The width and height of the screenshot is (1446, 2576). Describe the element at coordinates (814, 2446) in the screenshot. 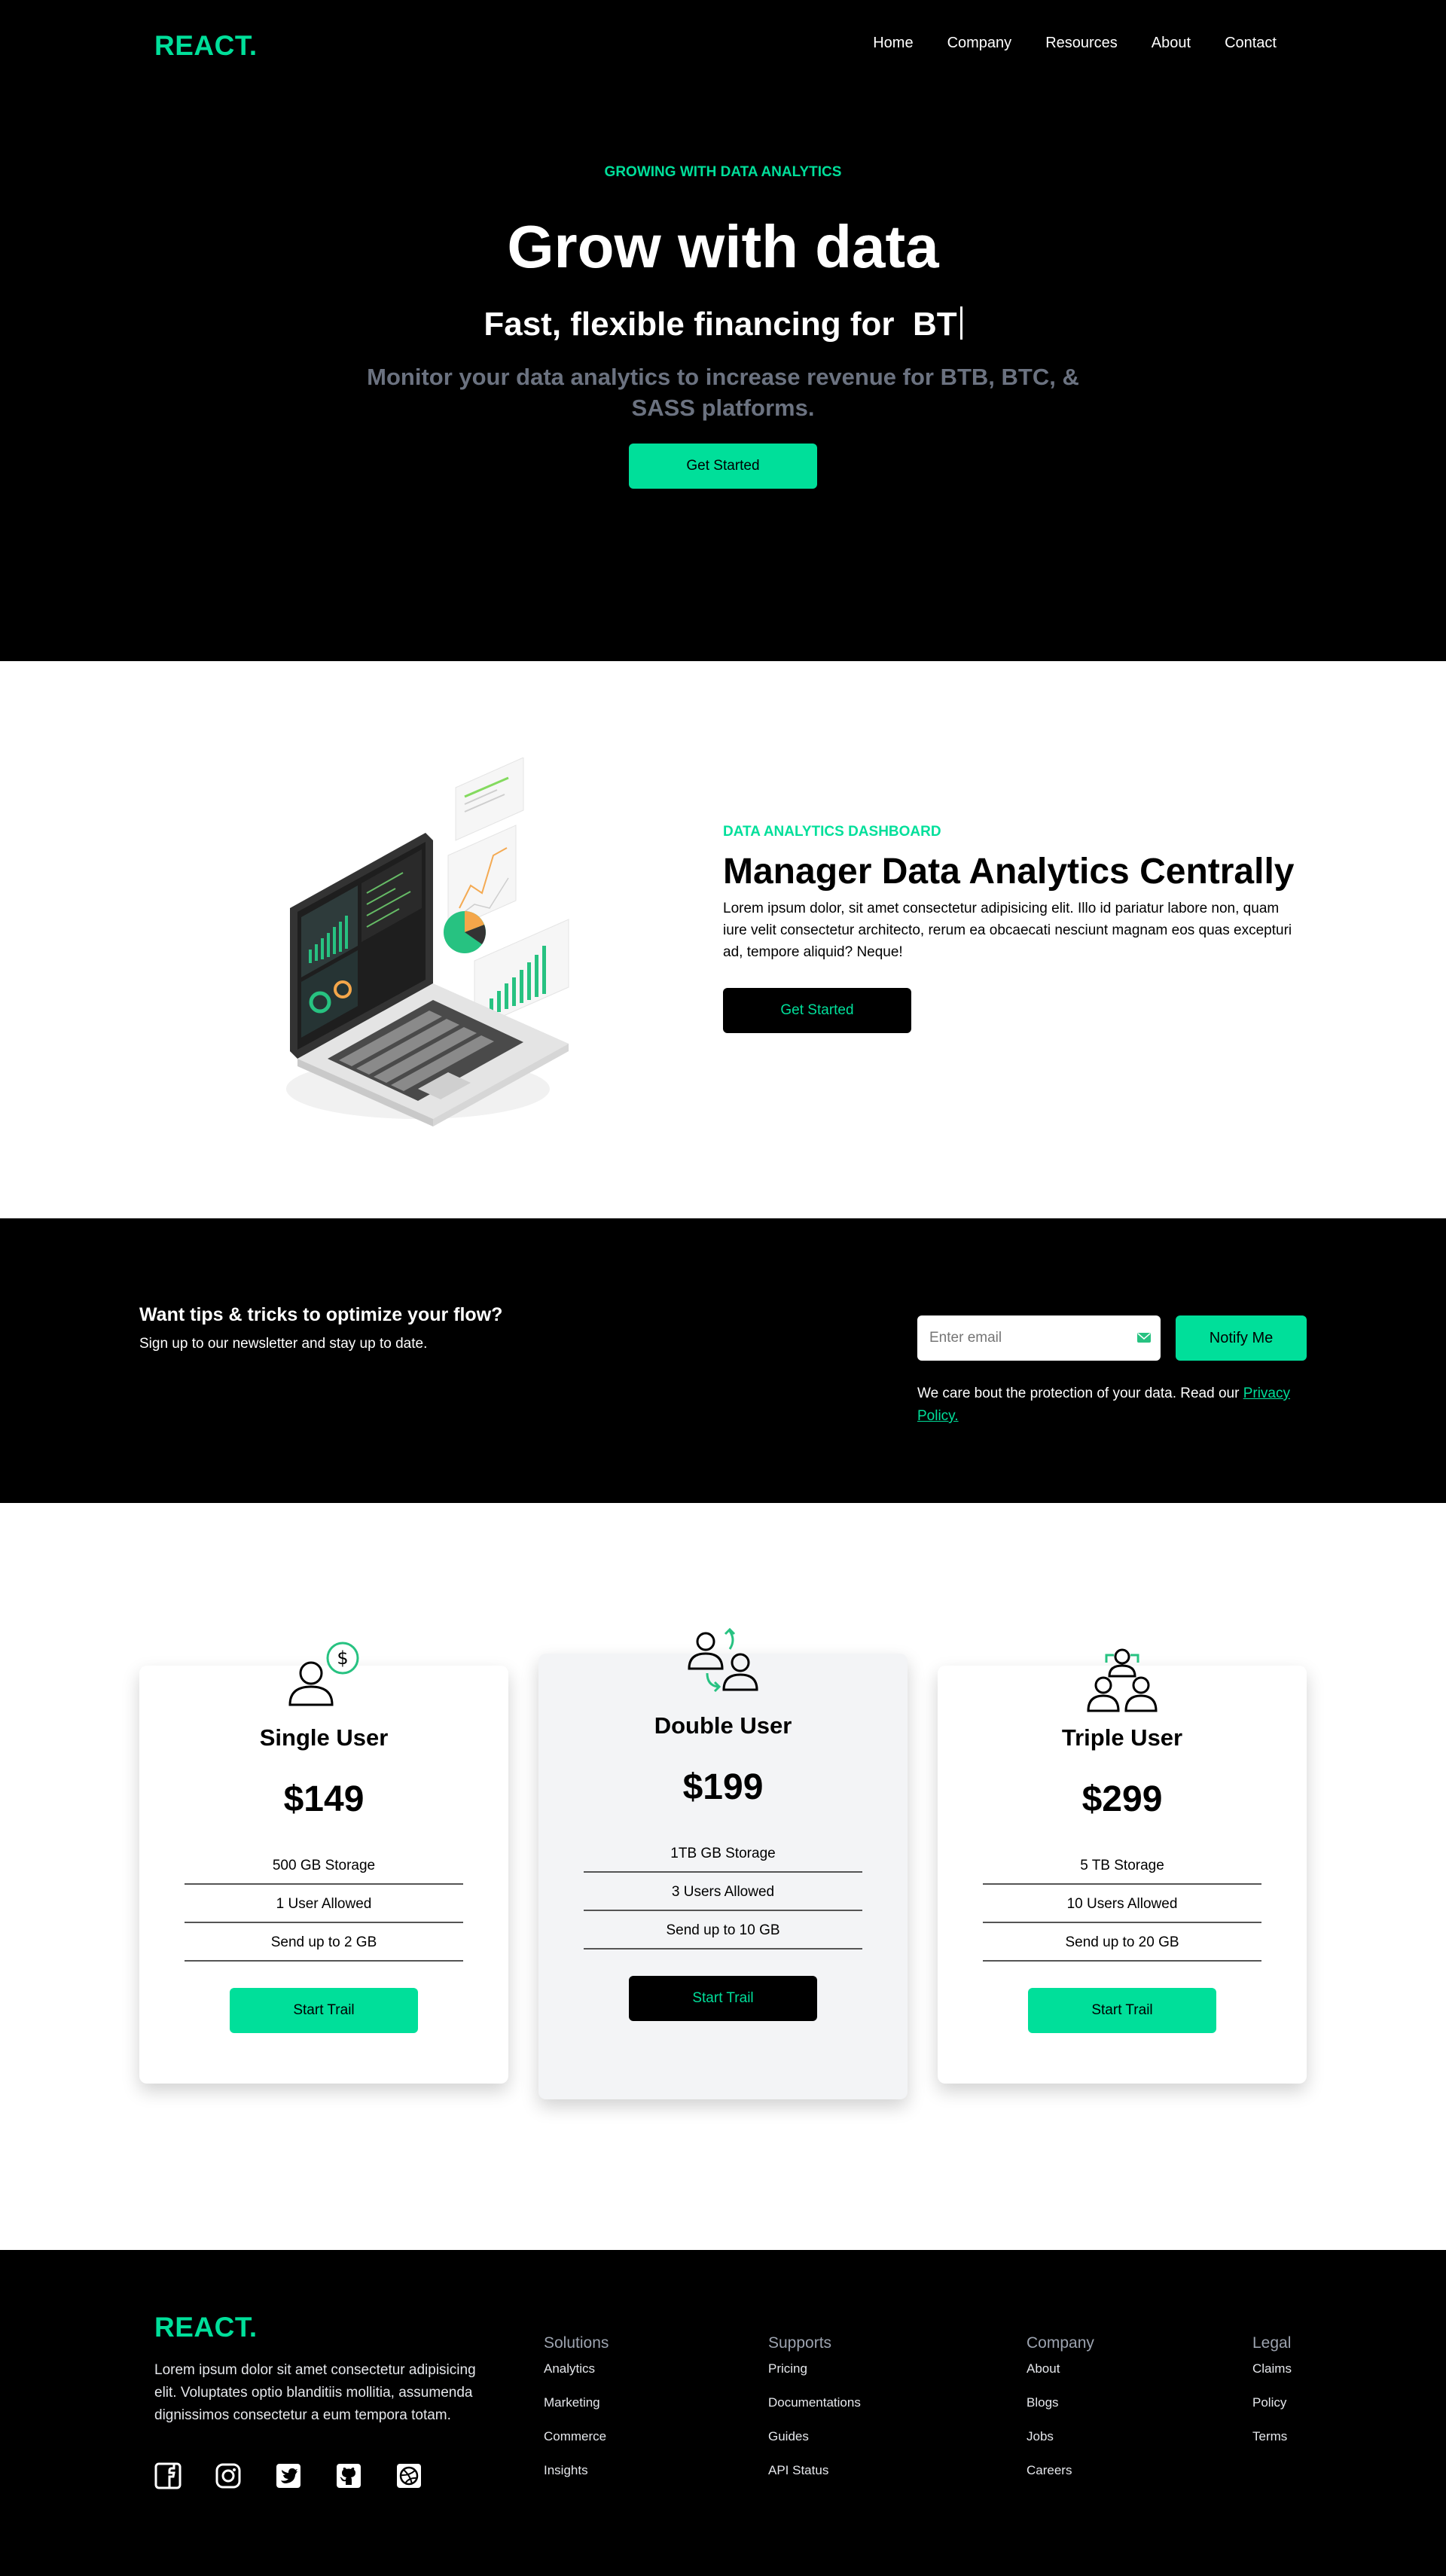

I see `footer-link: Guides` at that location.